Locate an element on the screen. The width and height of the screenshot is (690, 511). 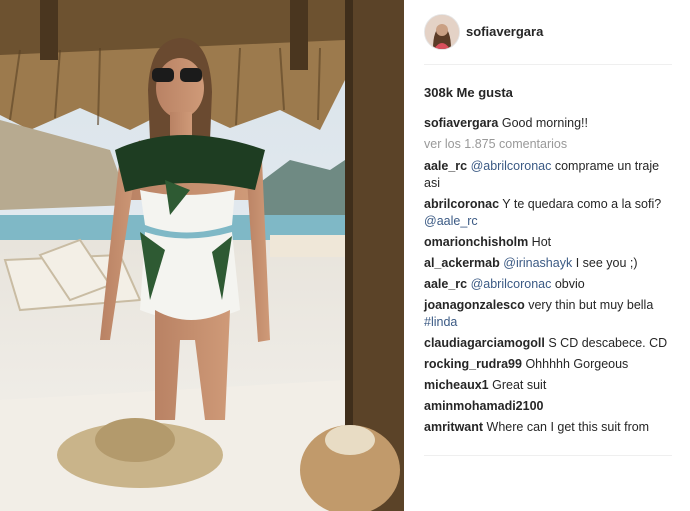
comment-item: rocking_rudra99 Ohhhhh Gorgeous is located at coordinates (548, 364).